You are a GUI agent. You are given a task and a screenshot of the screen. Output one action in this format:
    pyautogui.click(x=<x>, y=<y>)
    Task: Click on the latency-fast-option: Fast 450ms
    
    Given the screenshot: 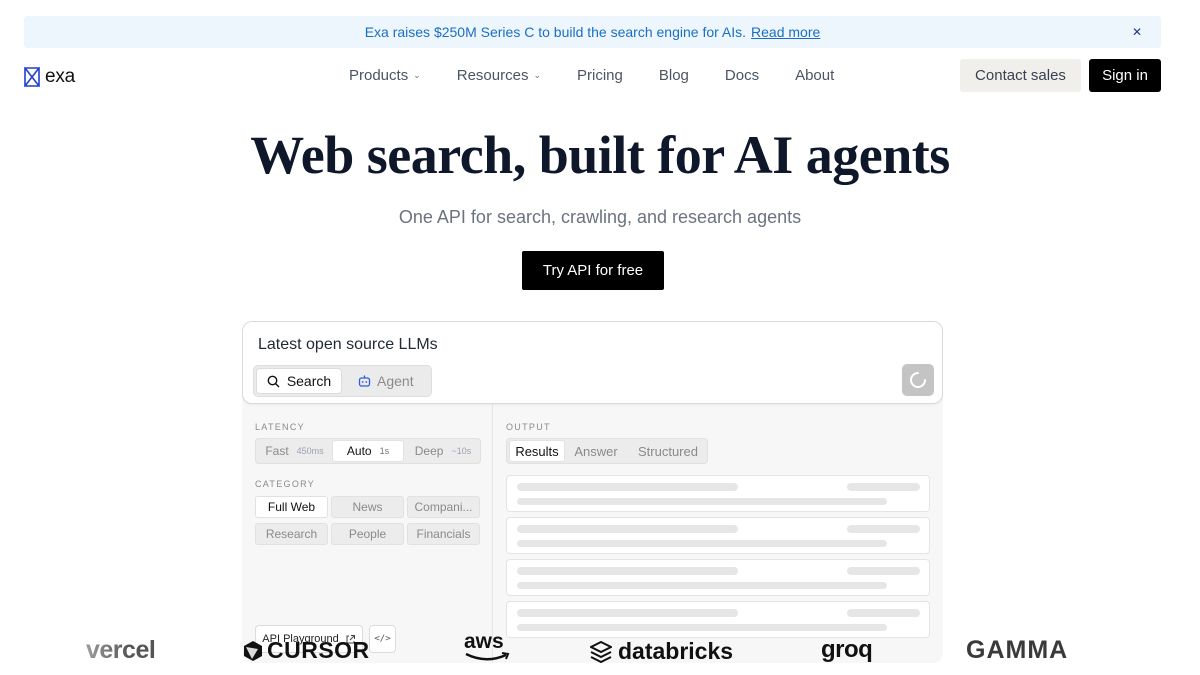 What is the action you would take?
    pyautogui.click(x=294, y=451)
    